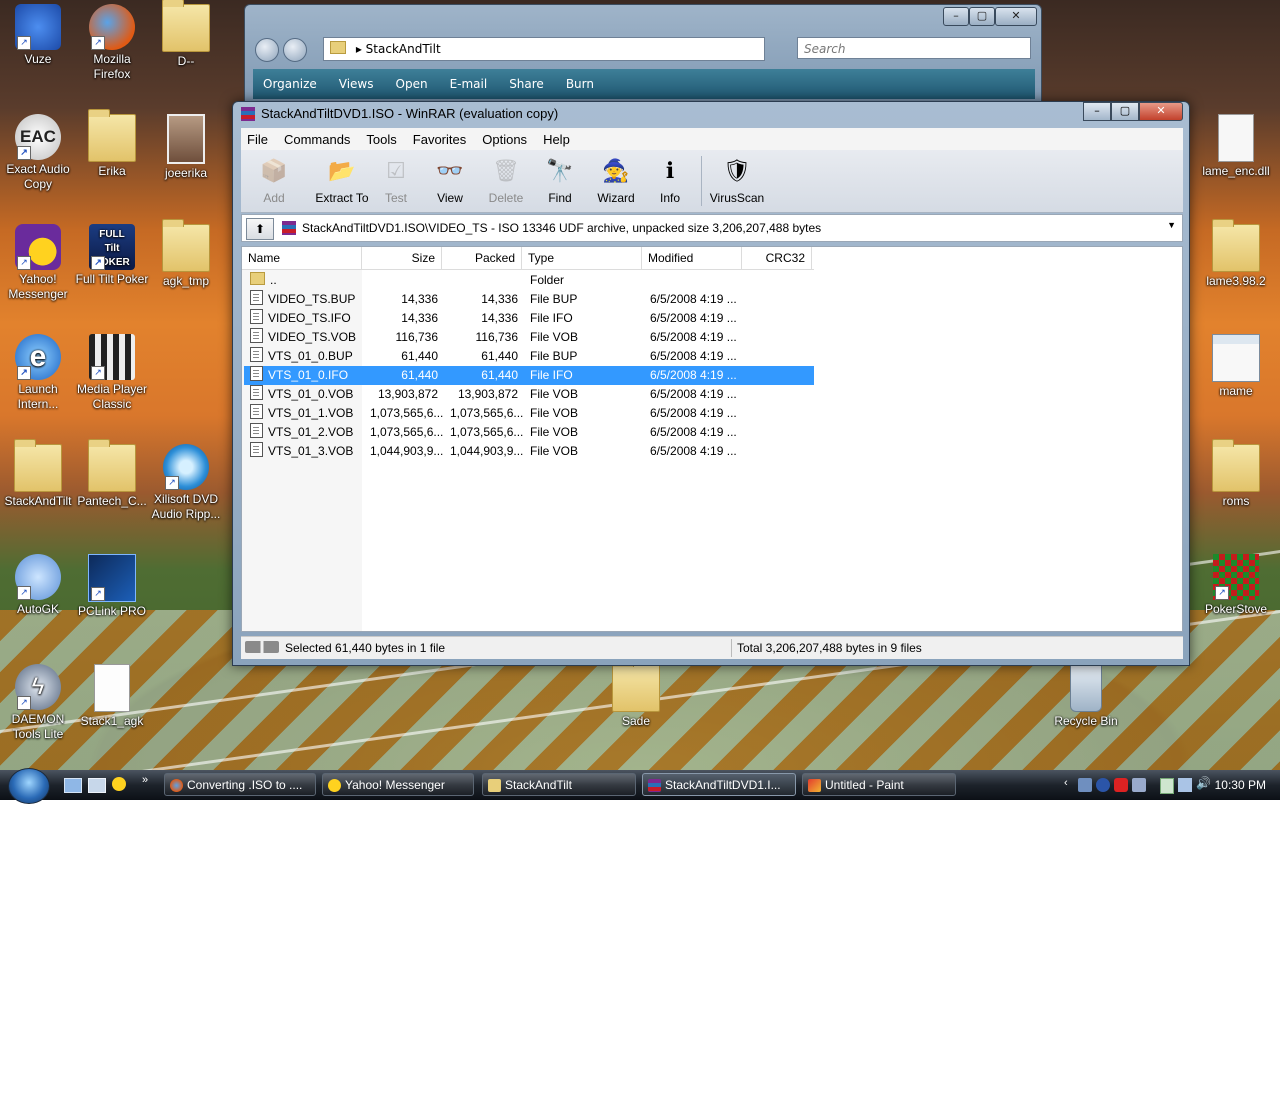  What do you see at coordinates (1086, 695) in the screenshot?
I see `desktop-icon-recycle-bin: Recycle Bin` at bounding box center [1086, 695].